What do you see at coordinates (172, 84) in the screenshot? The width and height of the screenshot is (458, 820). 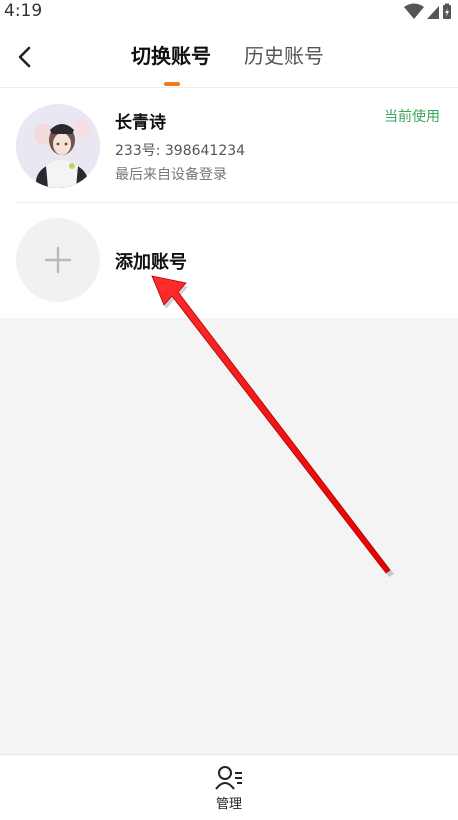 I see `tab-active-indicator` at bounding box center [172, 84].